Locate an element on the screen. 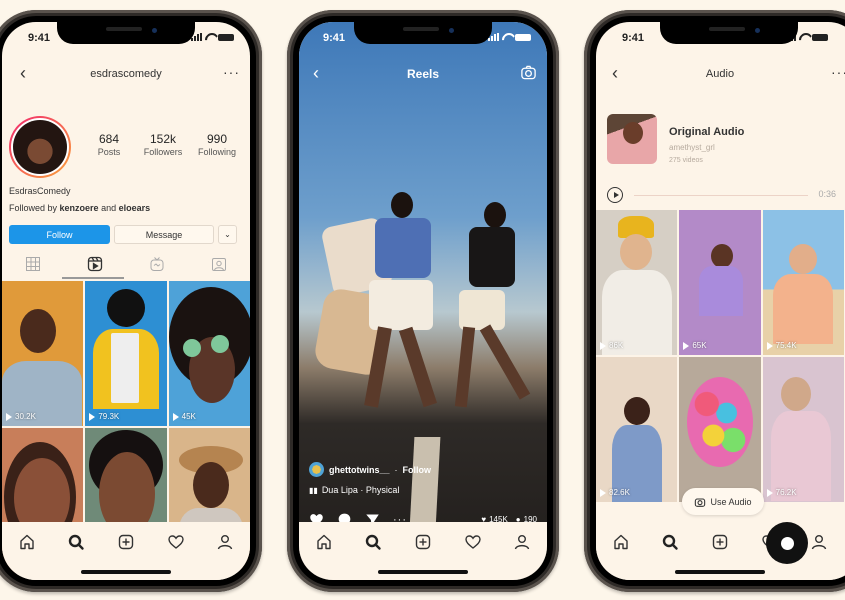 The image size is (845, 600). new-post-icon is located at coordinates (720, 542).